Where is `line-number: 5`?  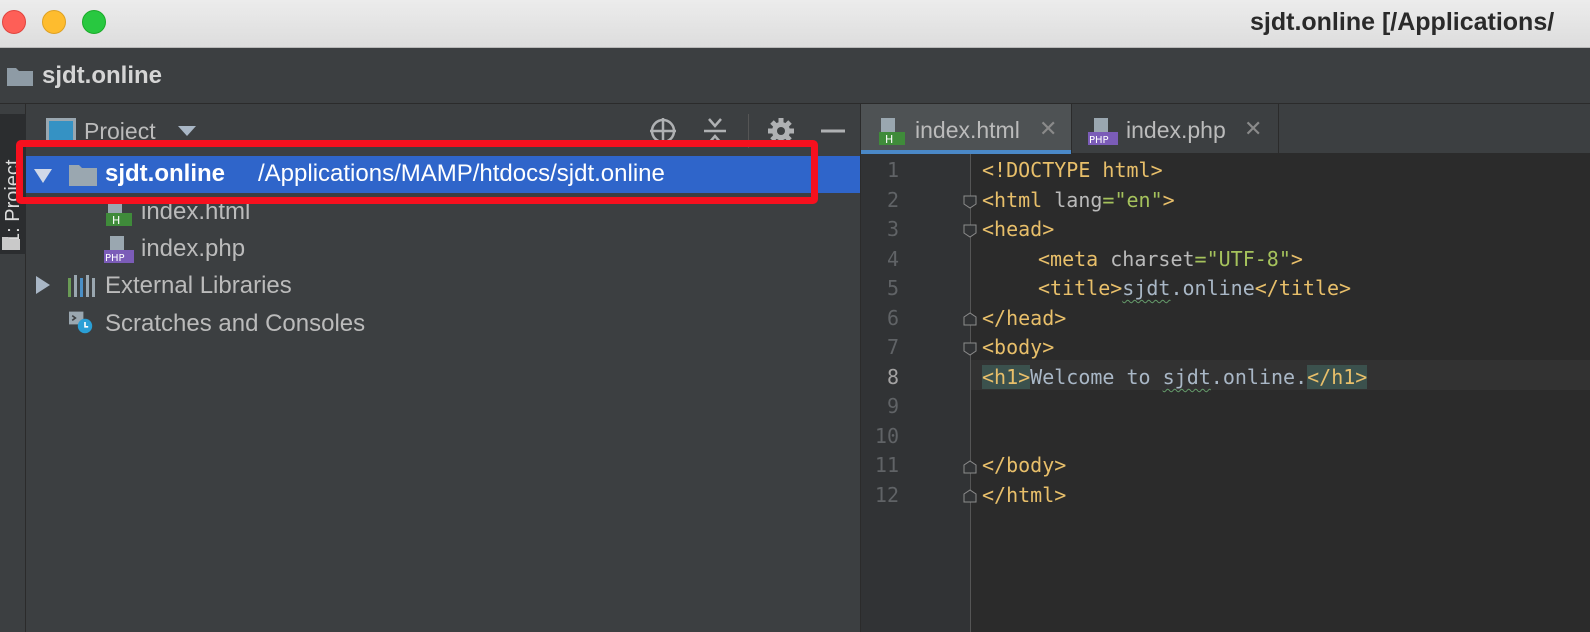 line-number: 5 is located at coordinates (892, 288).